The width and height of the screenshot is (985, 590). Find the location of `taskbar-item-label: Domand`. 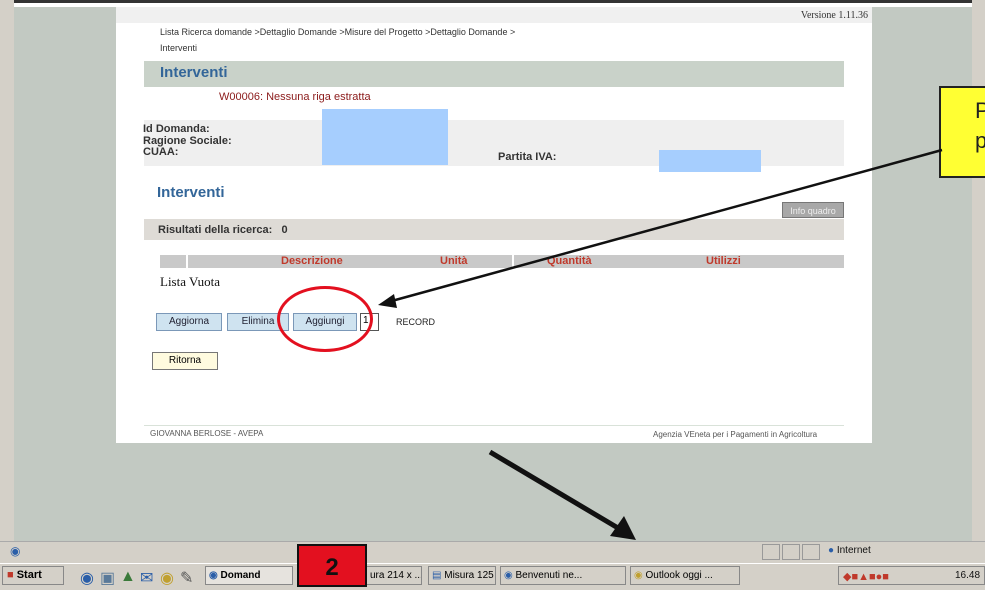

taskbar-item-label: Domand is located at coordinates (240, 575).